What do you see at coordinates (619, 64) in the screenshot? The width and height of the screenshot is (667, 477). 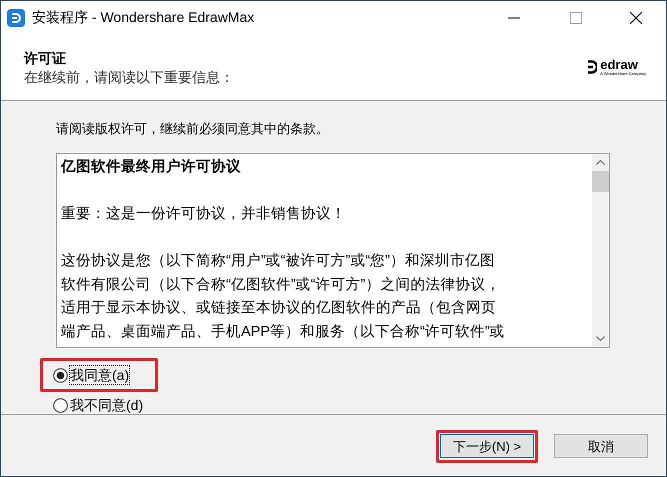 I see `logo-text: edraw` at bounding box center [619, 64].